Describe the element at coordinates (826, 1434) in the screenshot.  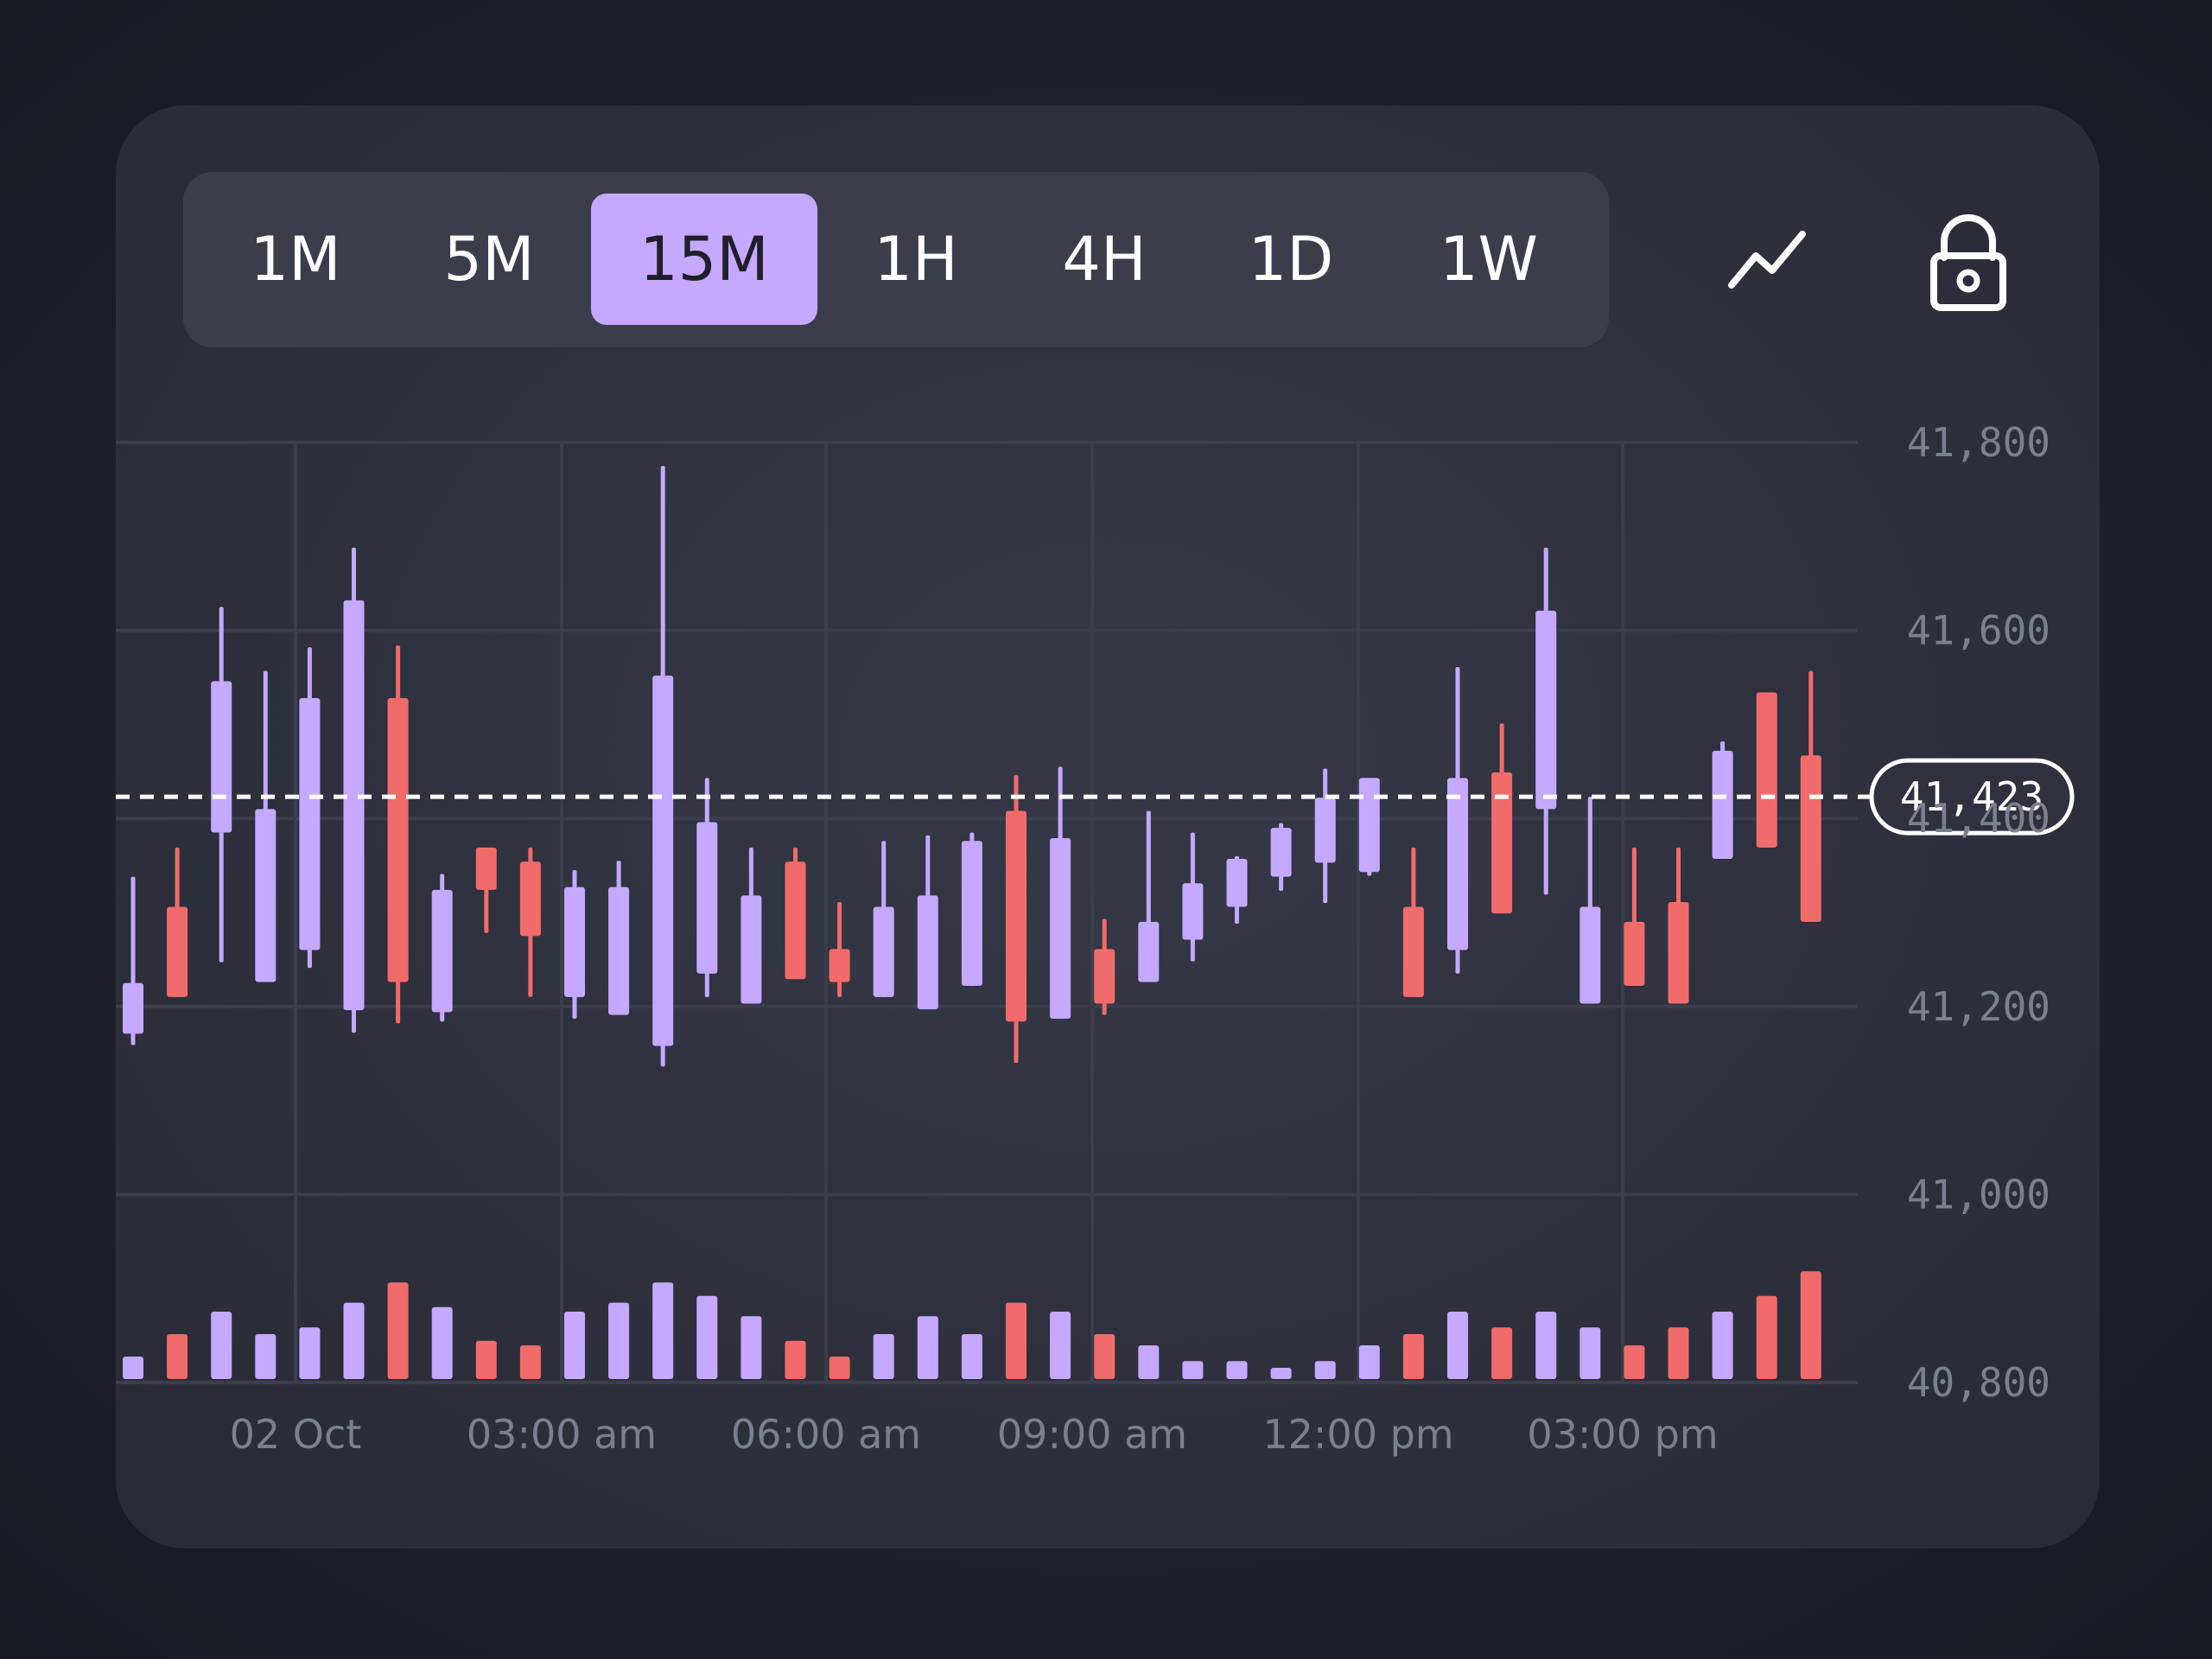
I see `x-tick-label: 06:00 am` at that location.